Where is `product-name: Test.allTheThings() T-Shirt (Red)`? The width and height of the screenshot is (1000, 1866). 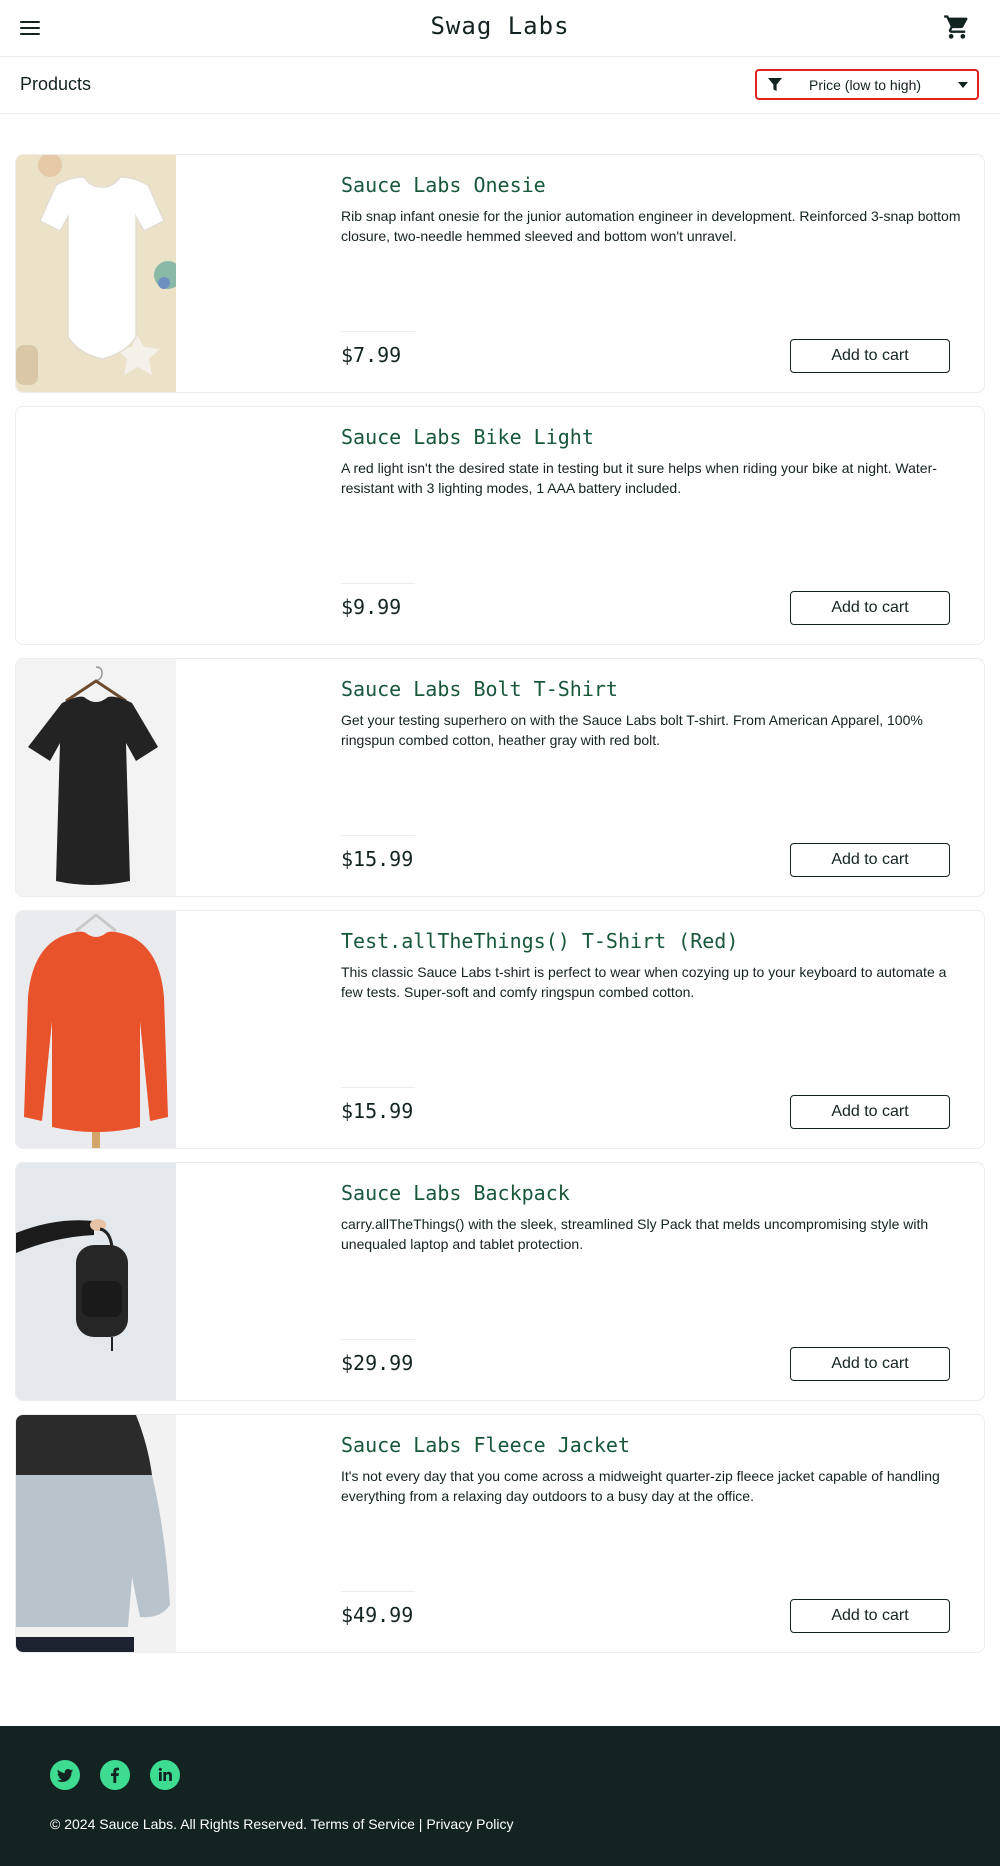
product-name: Test.allTheThings() T-Shirt (Red) is located at coordinates (539, 941).